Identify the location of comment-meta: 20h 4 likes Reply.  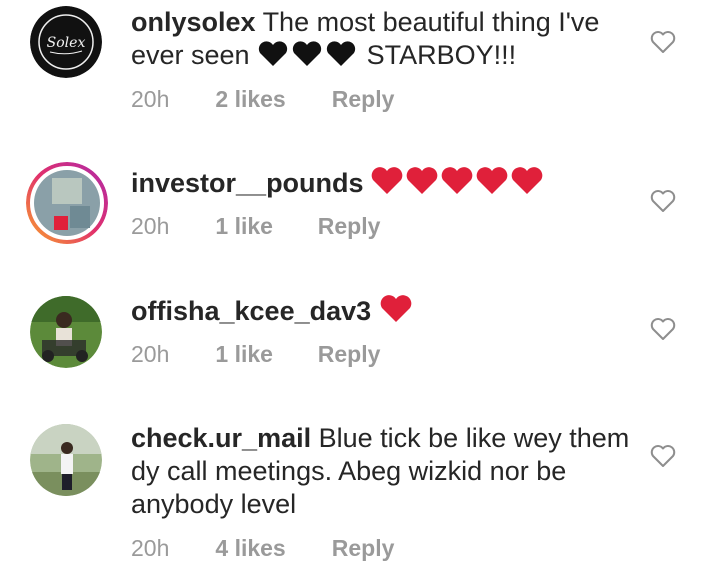
(262, 548).